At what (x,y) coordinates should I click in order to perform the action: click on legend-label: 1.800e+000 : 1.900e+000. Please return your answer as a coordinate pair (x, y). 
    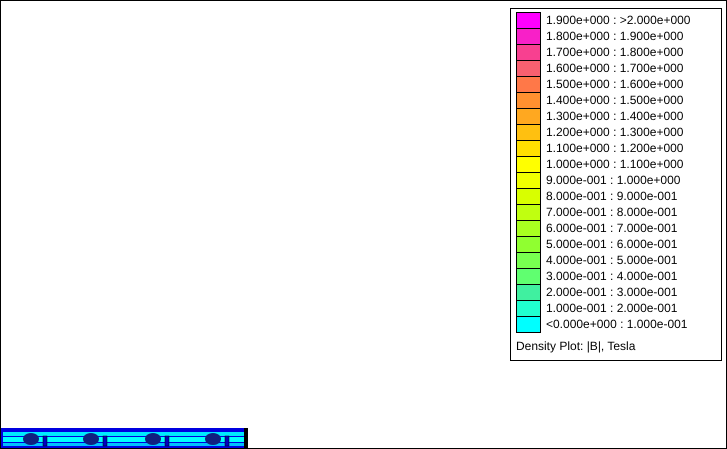
    Looking at the image, I should click on (615, 36).